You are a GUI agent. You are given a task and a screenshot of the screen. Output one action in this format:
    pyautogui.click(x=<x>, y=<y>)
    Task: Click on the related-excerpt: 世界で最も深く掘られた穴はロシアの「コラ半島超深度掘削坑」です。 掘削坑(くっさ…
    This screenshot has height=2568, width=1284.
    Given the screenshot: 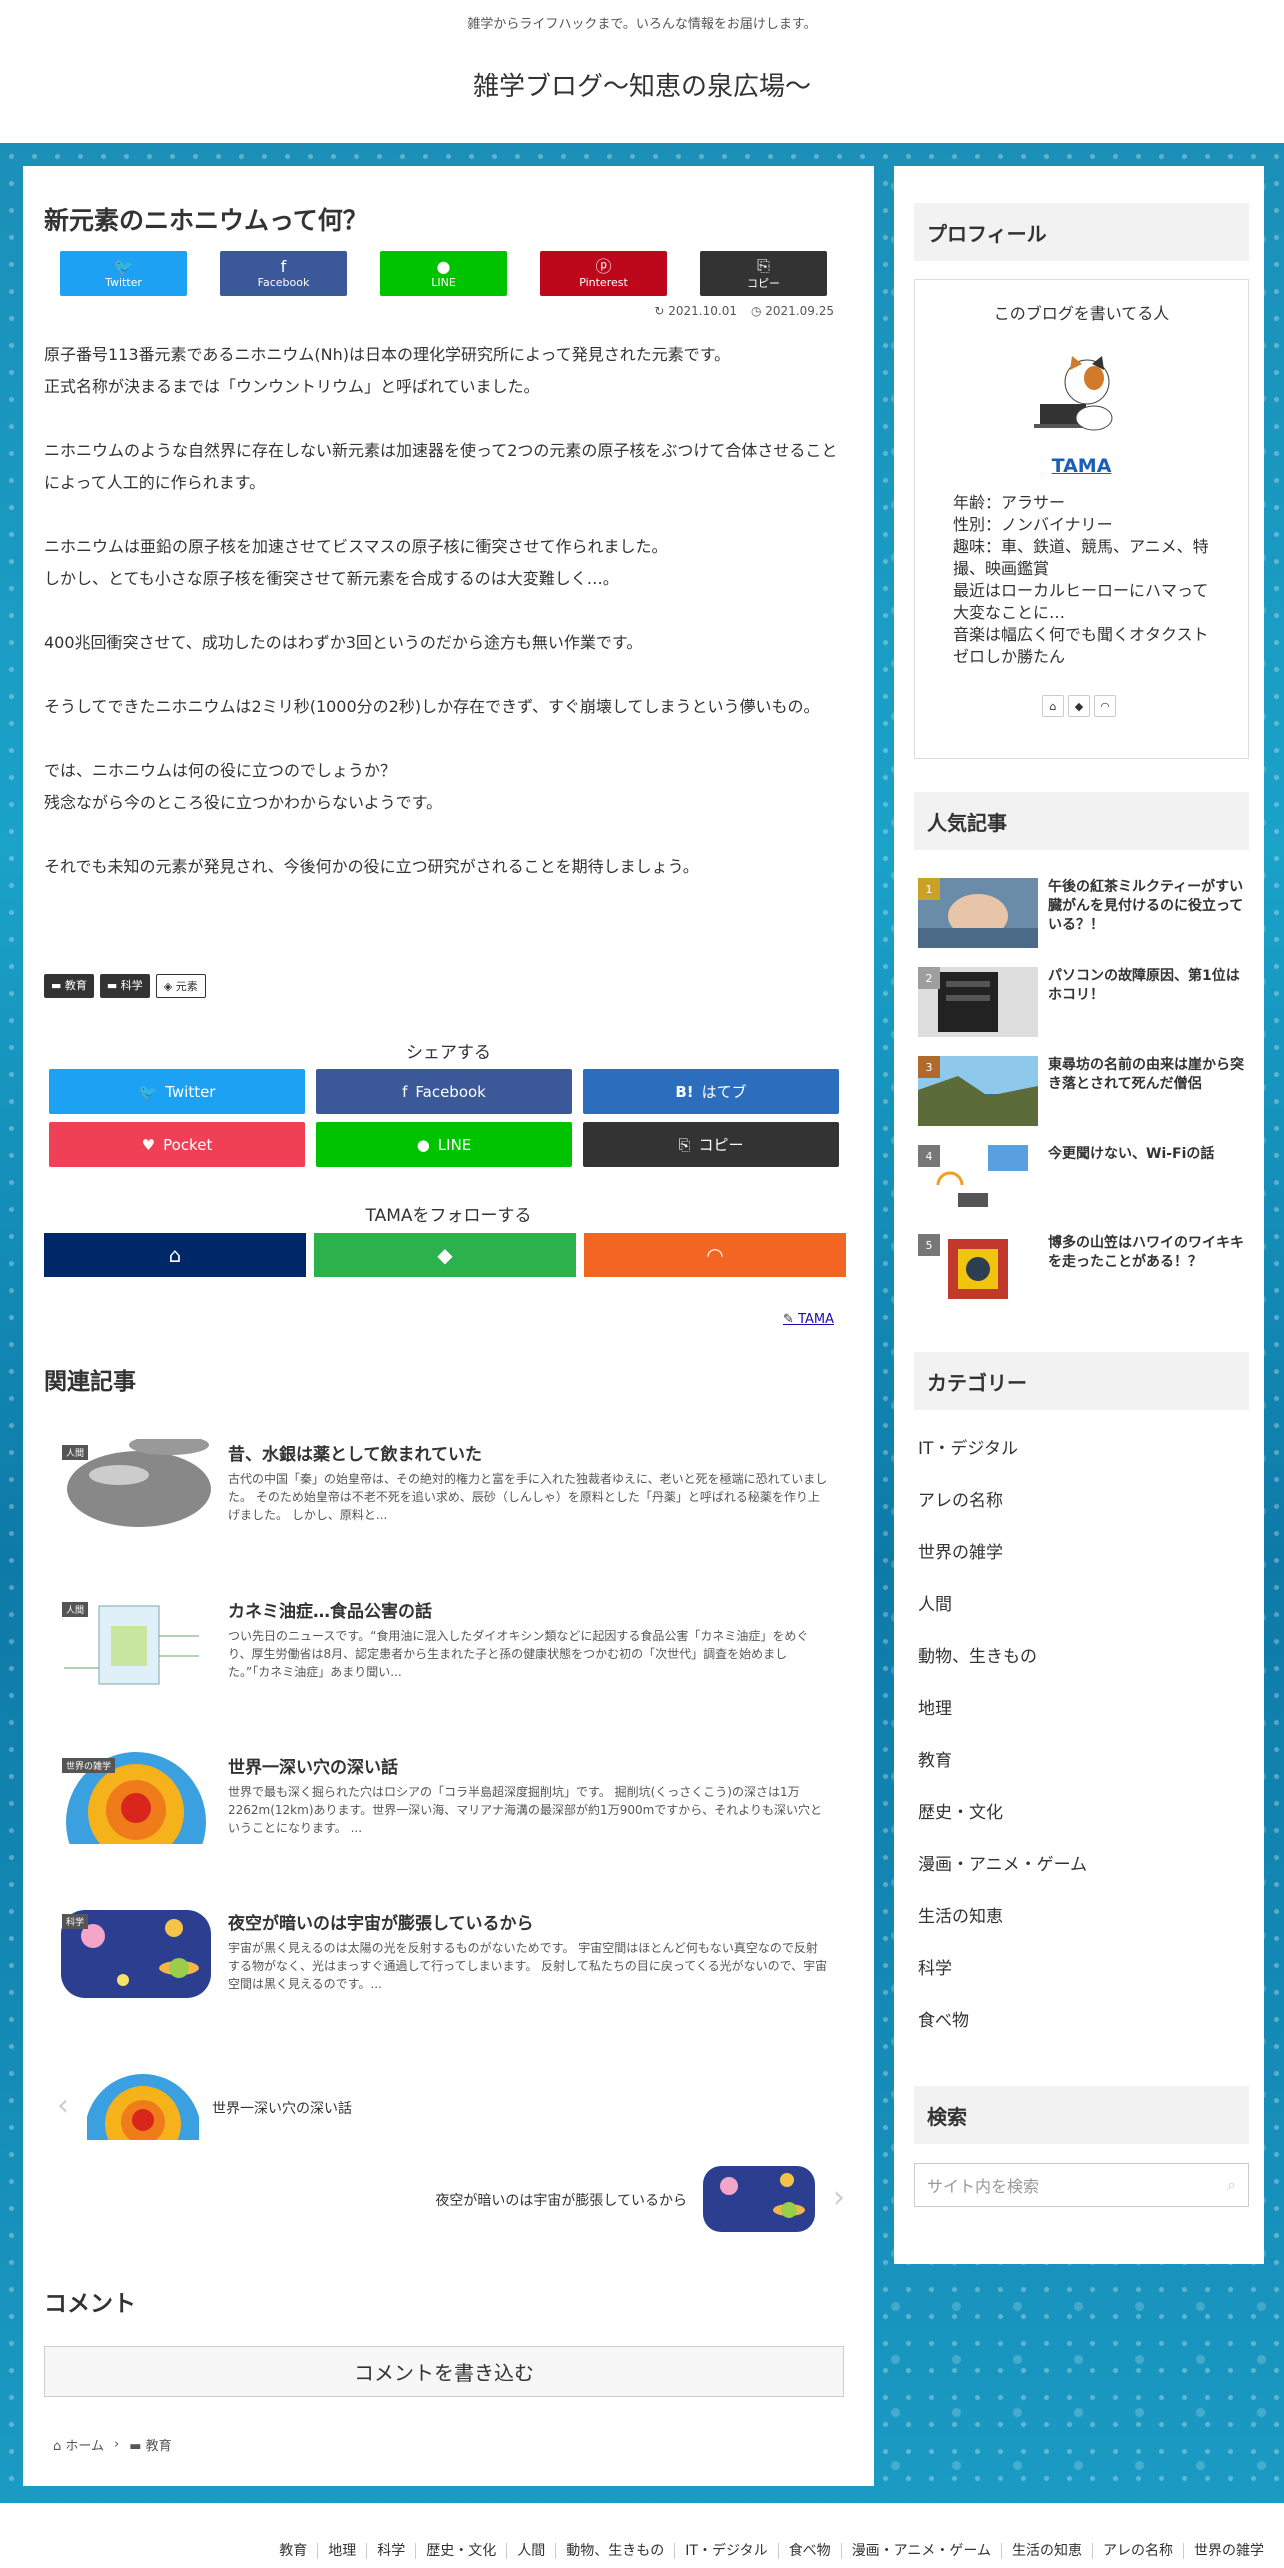 What is the action you would take?
    pyautogui.click(x=525, y=1810)
    